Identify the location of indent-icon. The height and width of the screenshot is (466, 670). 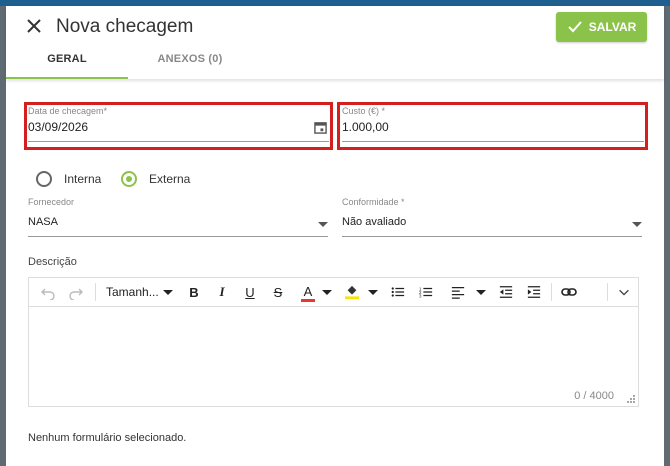
(534, 292).